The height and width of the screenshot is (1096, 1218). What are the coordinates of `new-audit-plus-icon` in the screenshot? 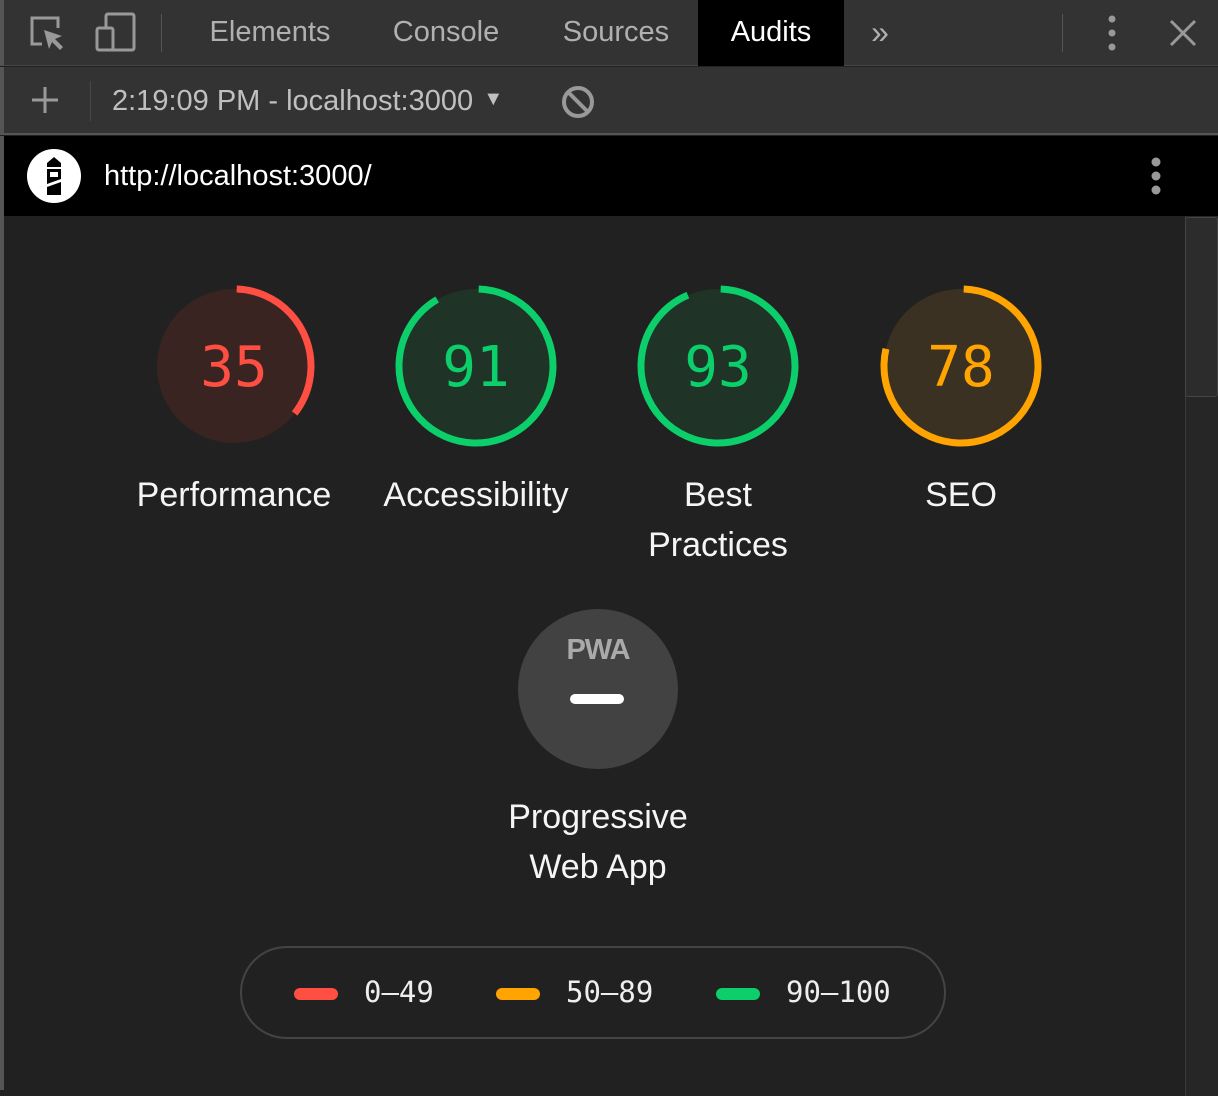 It's located at (45, 100).